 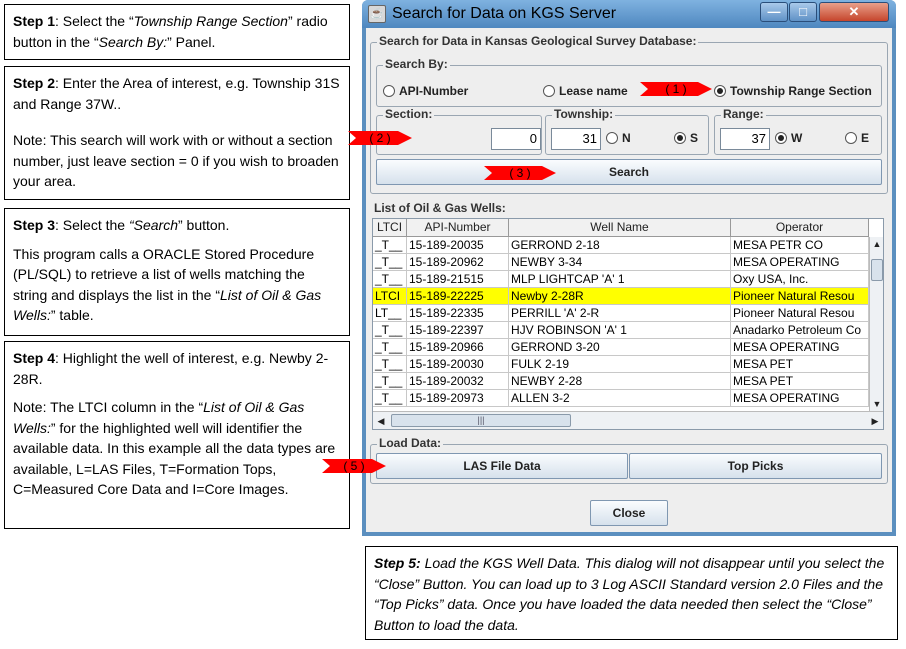 I want to click on wells-group-label: List of Oil & Gas Wells:, so click(x=440, y=208).